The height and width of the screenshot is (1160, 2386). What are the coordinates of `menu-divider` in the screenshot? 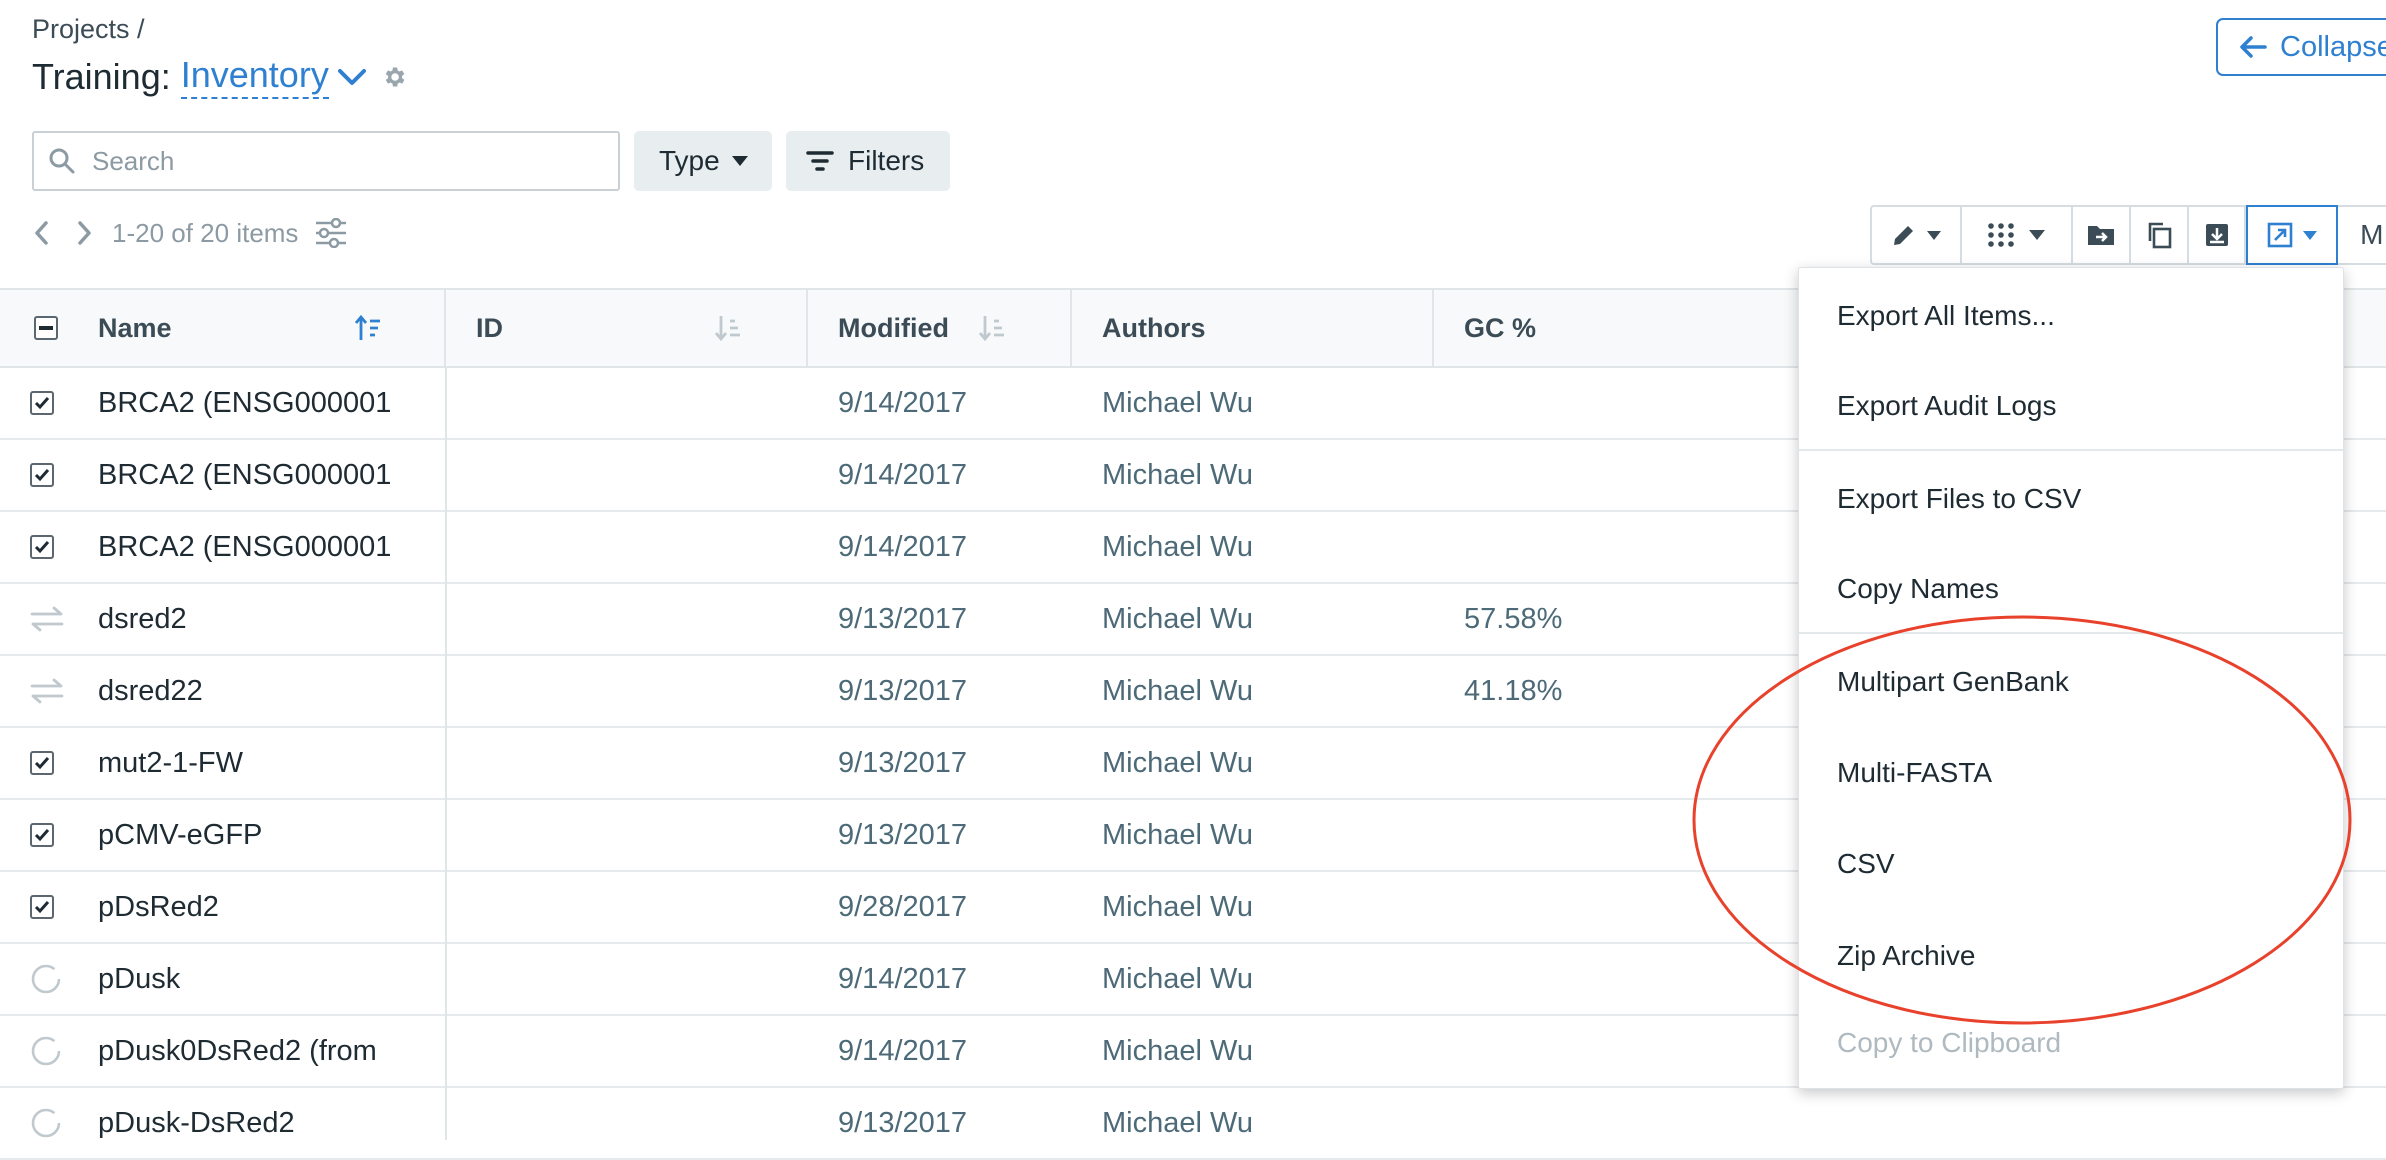 It's located at (2072, 450).